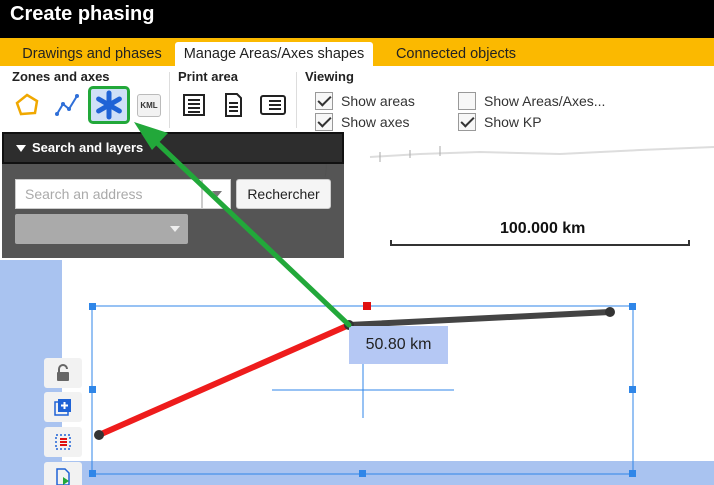 This screenshot has height=485, width=714. I want to click on show-areas-label: Show areas, so click(378, 101).